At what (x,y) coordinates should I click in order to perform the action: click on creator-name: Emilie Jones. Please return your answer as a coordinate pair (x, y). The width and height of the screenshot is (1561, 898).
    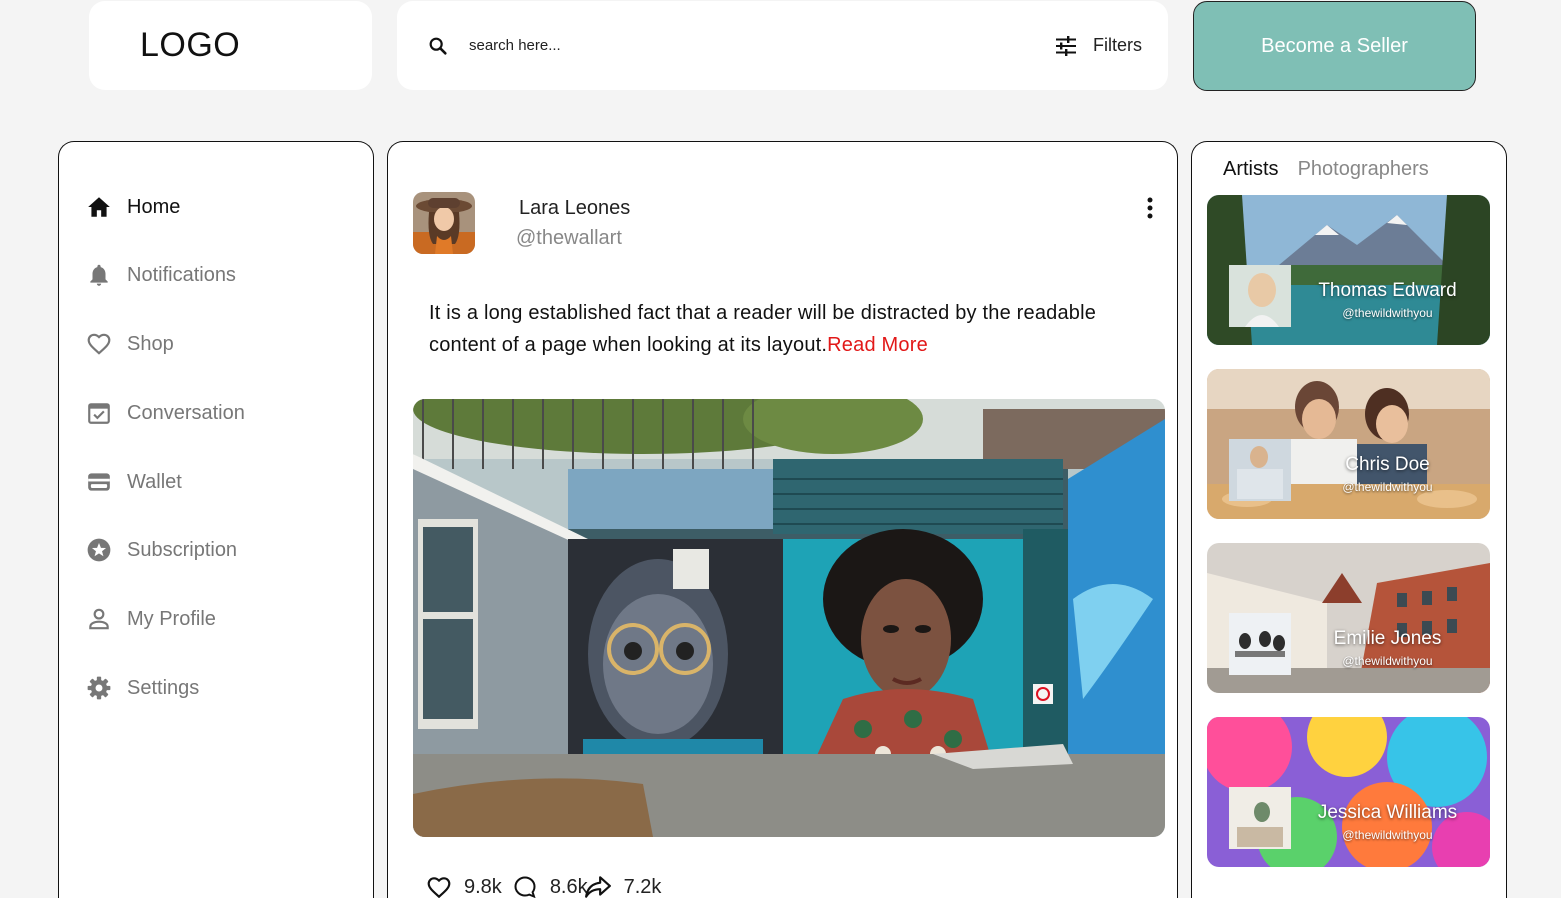
    Looking at the image, I should click on (1387, 638).